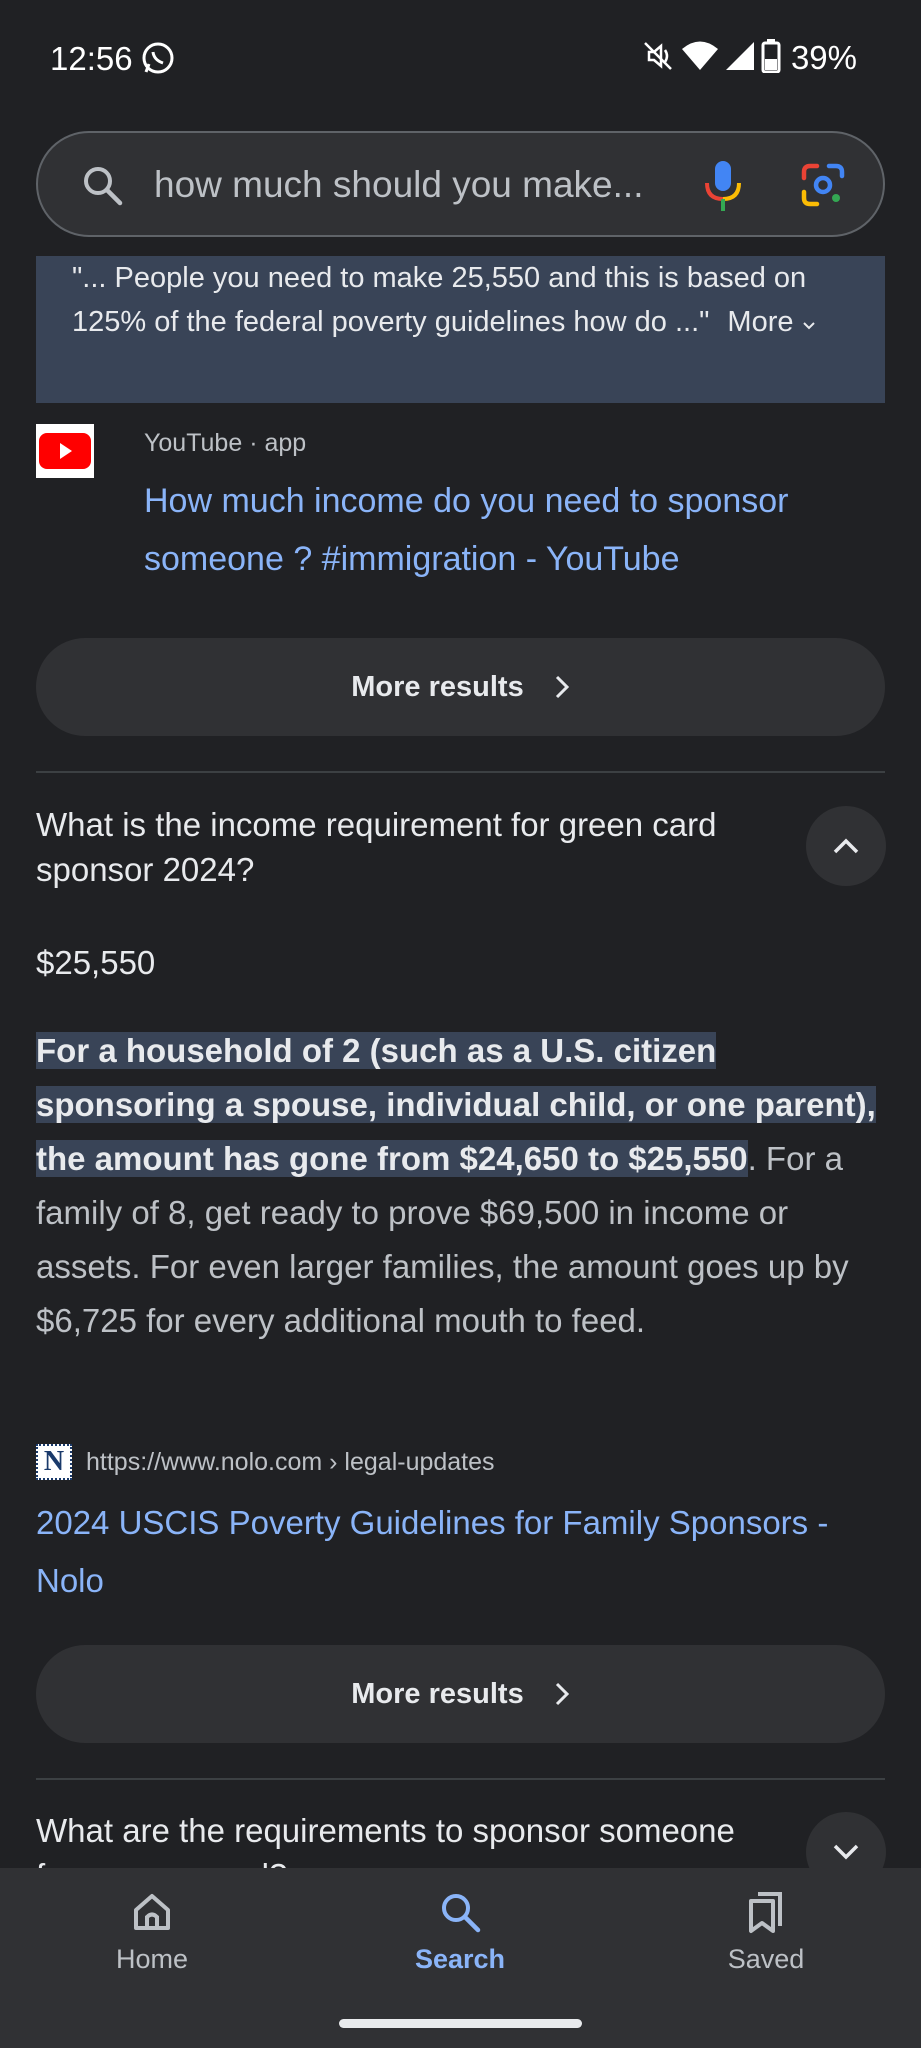 The height and width of the screenshot is (2048, 921). Describe the element at coordinates (290, 1462) in the screenshot. I see `source-url: https://www.nolo.com › legal-updates` at that location.